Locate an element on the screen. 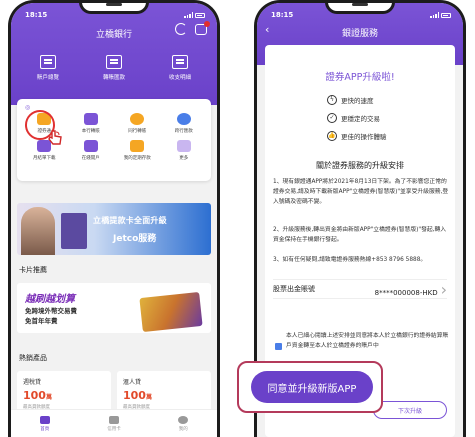  menu-item-statement: 收支明細 is located at coordinates (180, 68).